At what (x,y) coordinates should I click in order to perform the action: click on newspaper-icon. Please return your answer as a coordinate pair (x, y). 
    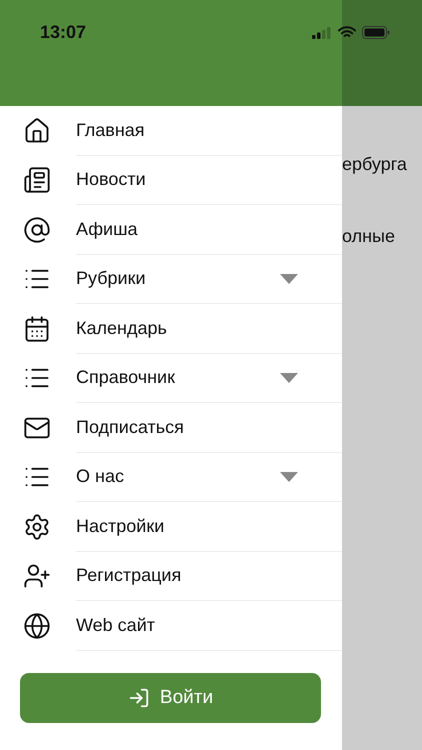
    Looking at the image, I should click on (37, 180).